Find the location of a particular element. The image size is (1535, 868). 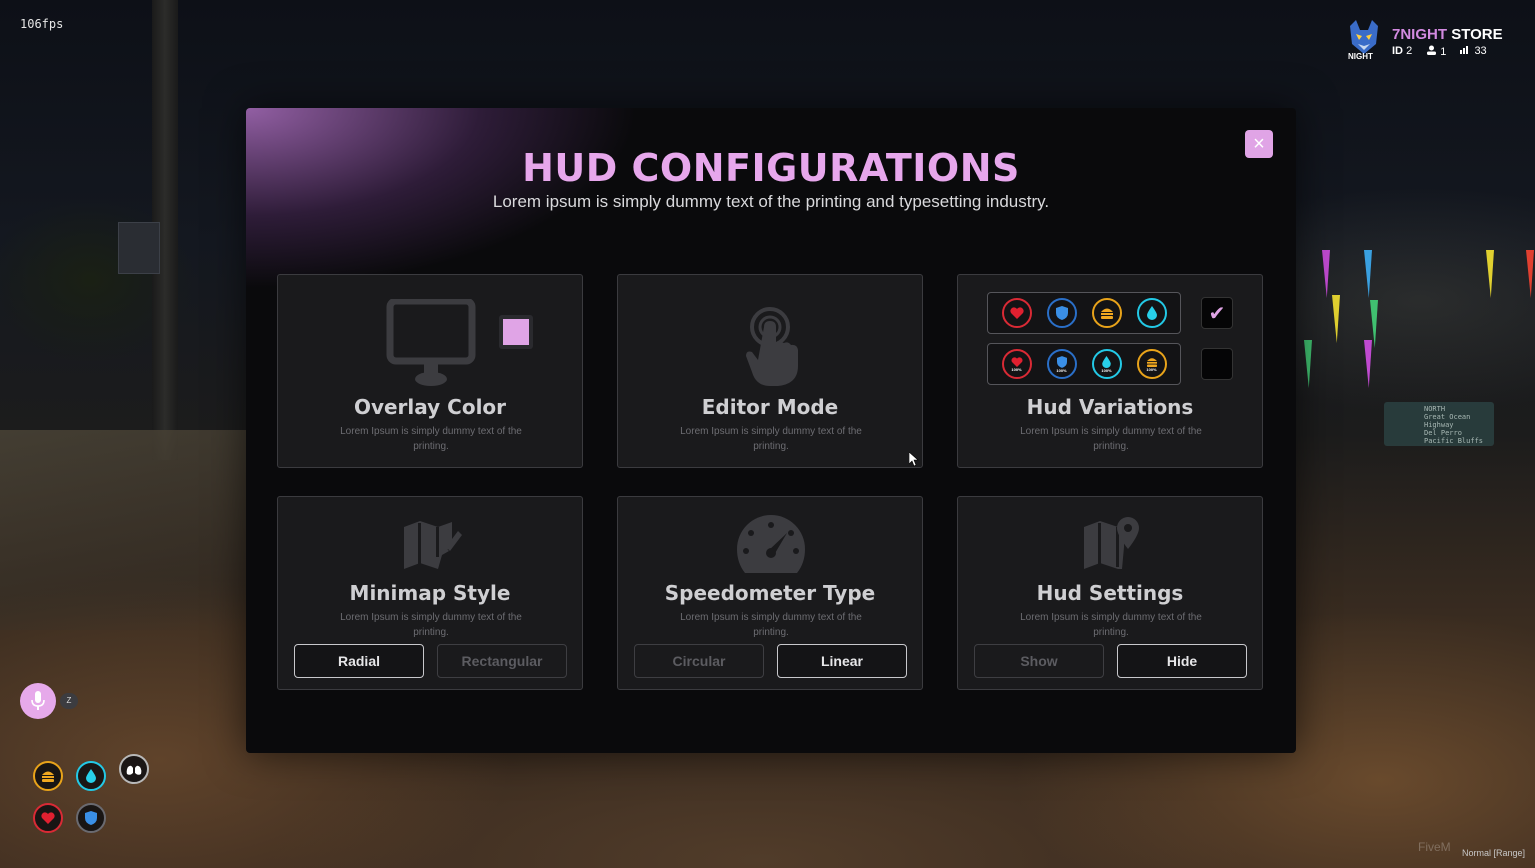

map-pin-icon is located at coordinates (1111, 543).